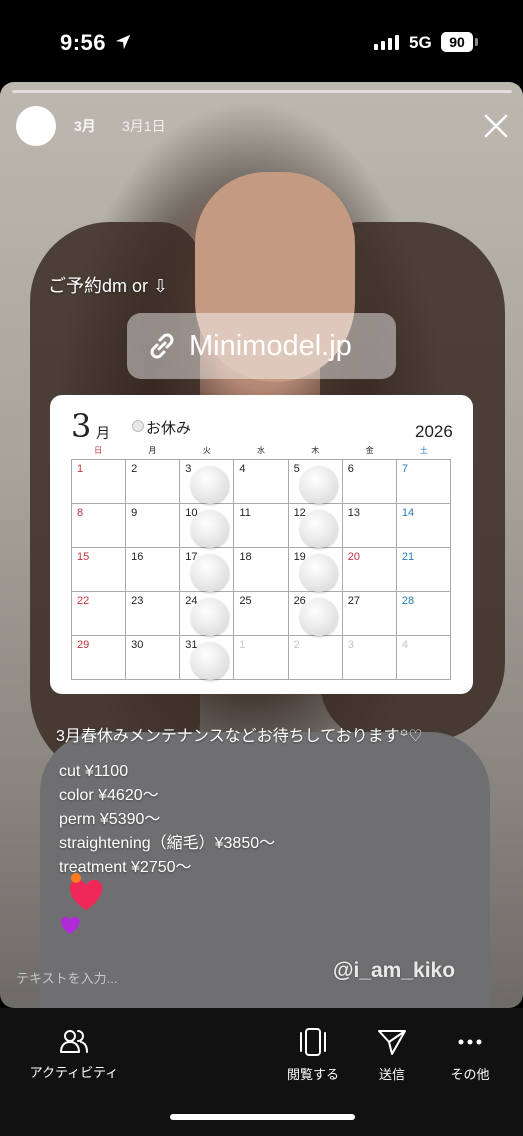 Image resolution: width=523 pixels, height=1136 pixels. Describe the element at coordinates (261, 41) in the screenshot. I see `status-bar: 9:56 5G 90` at that location.